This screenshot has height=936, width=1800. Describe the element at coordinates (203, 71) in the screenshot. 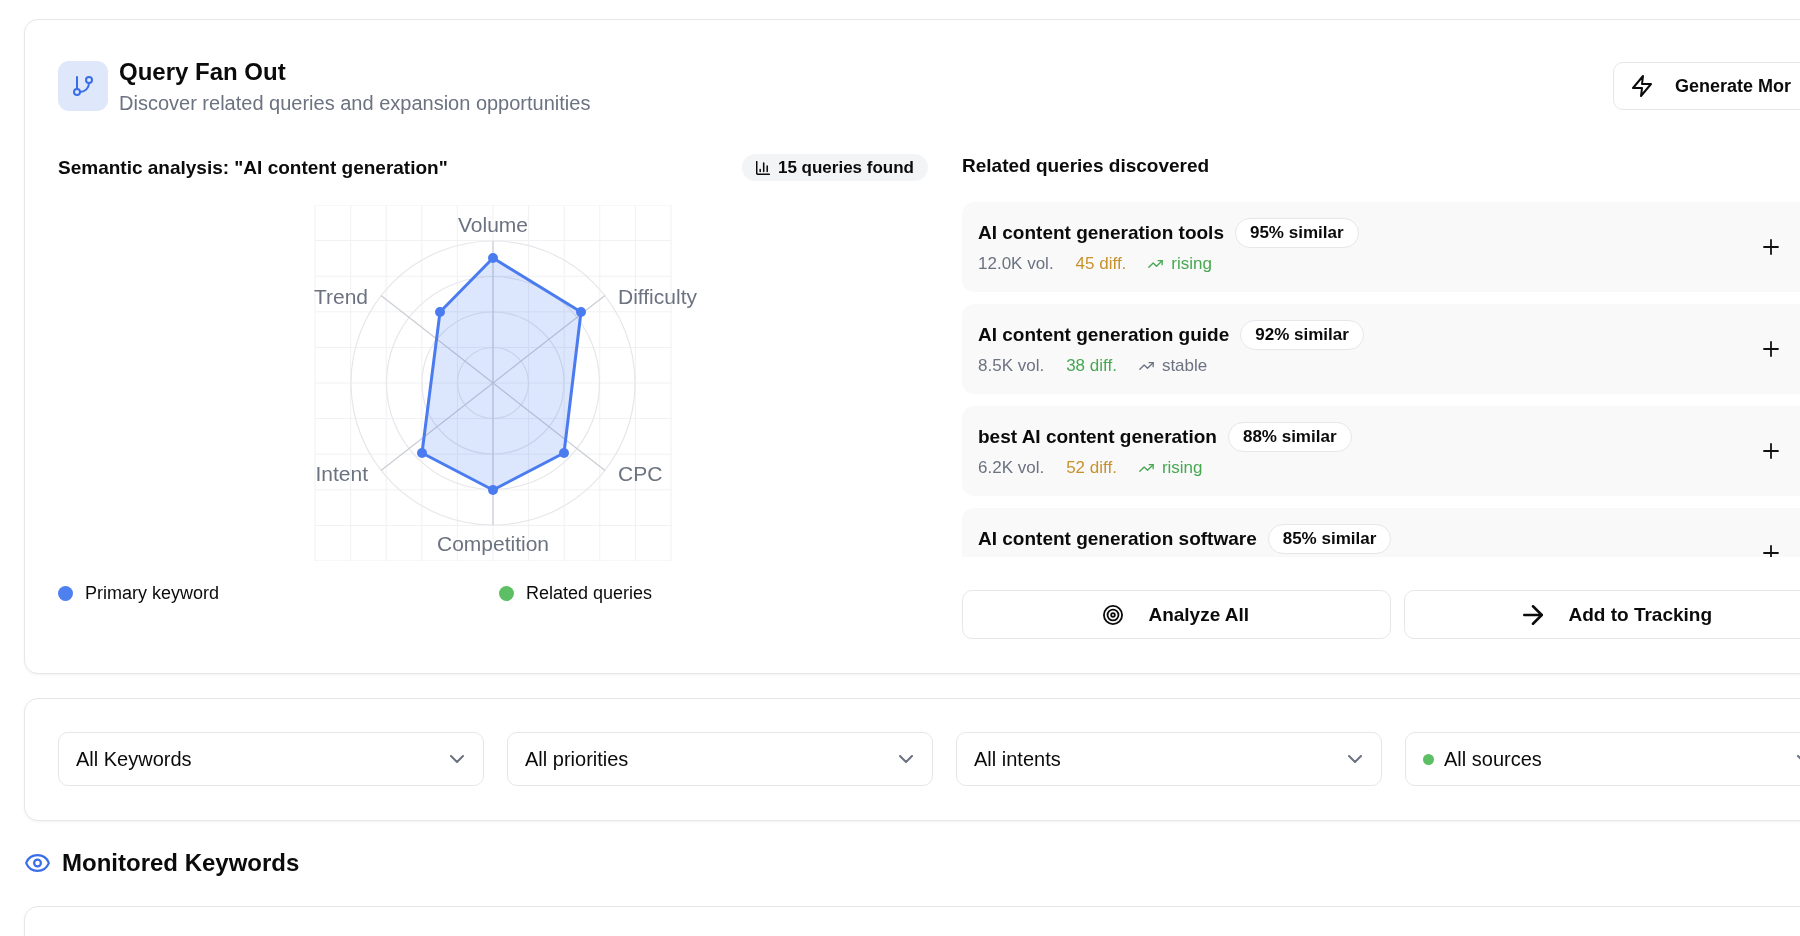

I see `panel-title: Query Fan Out` at that location.